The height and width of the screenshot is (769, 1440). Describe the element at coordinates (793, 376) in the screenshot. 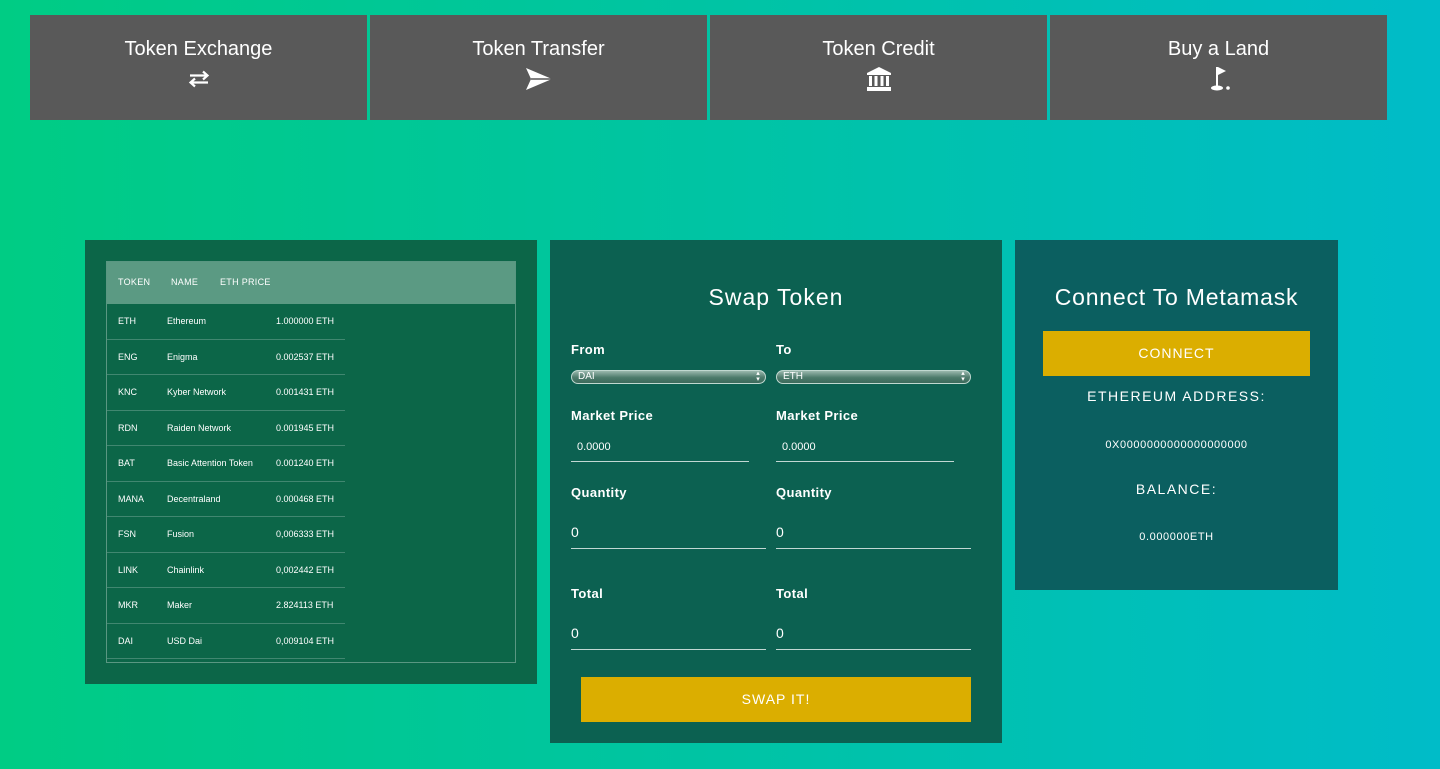

I see `selected-value: ETH` at that location.